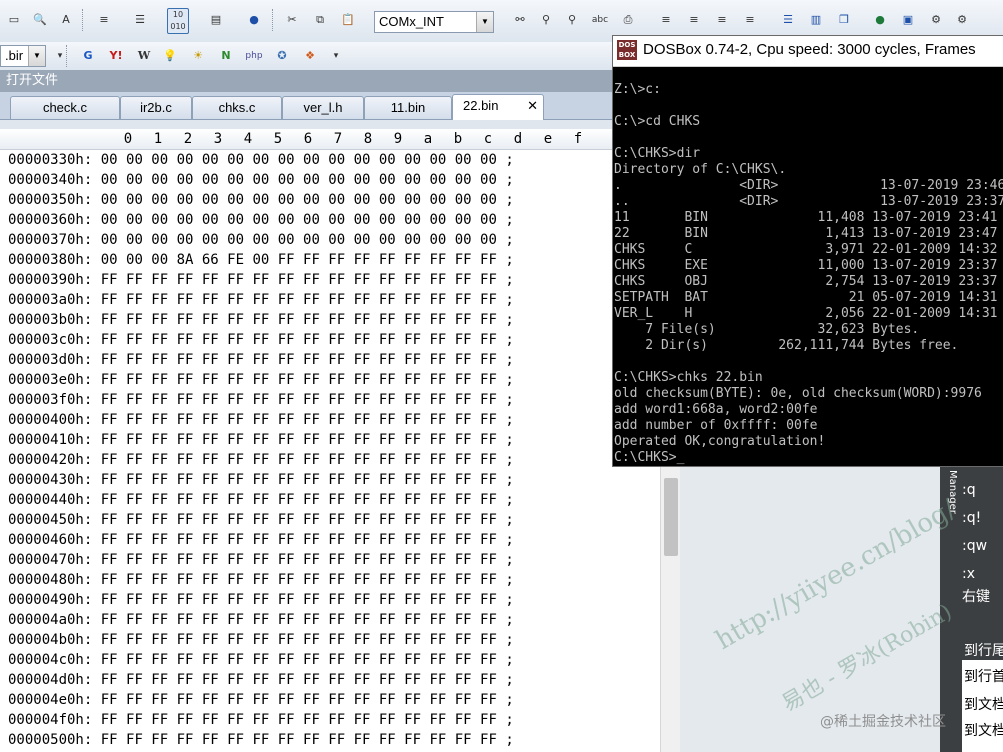 The height and width of the screenshot is (752, 1003). I want to click on find-file-icon: 🔍, so click(40, 20).